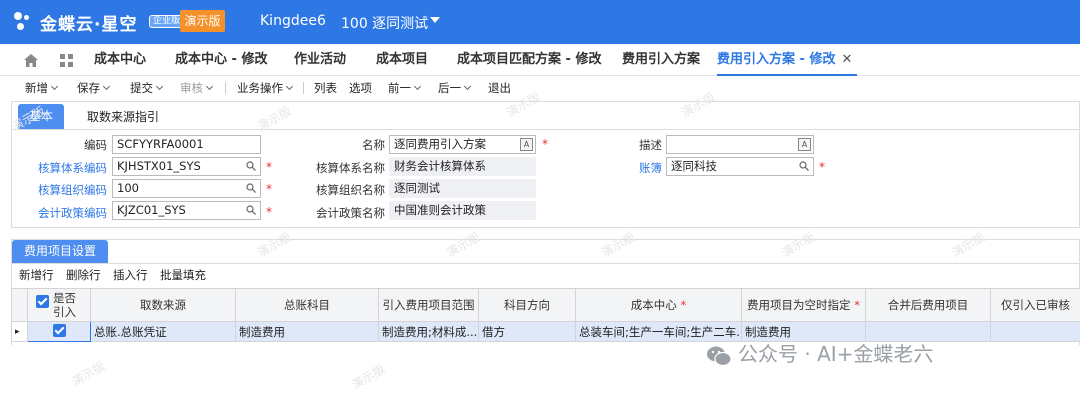  Describe the element at coordinates (264, 88) in the screenshot. I see `business-ops-button: 业务操作` at that location.